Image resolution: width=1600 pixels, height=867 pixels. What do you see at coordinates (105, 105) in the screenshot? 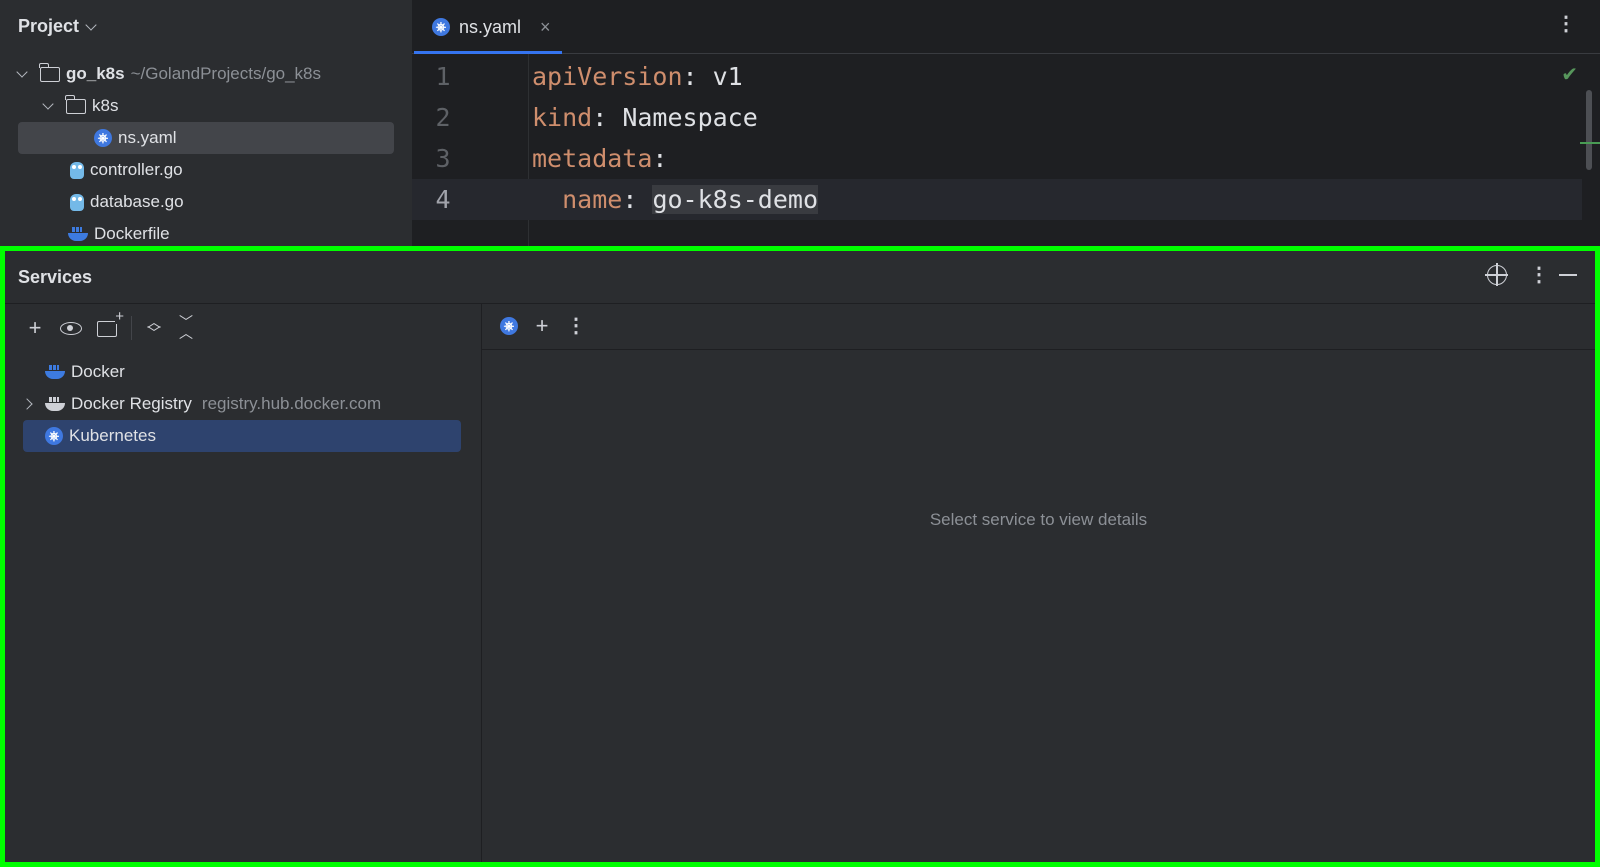
I see `tree-item-label: k8s` at bounding box center [105, 105].